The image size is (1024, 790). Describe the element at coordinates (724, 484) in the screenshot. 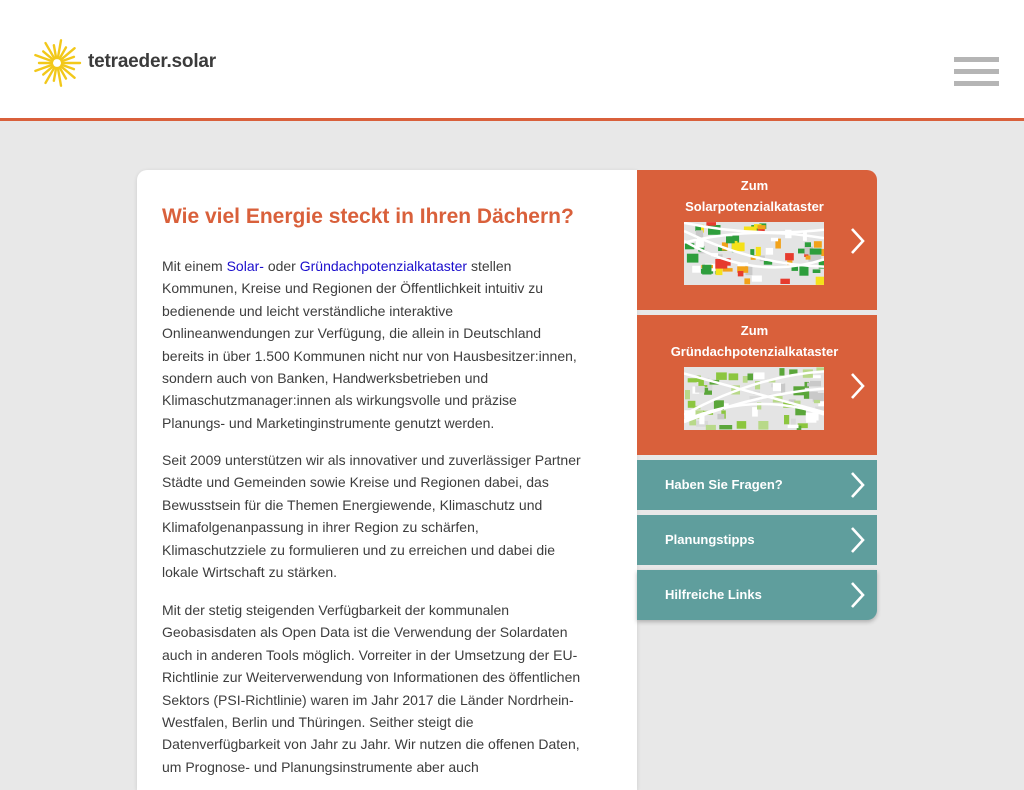

I see `faq-label: Haben Sie Fragen?` at that location.